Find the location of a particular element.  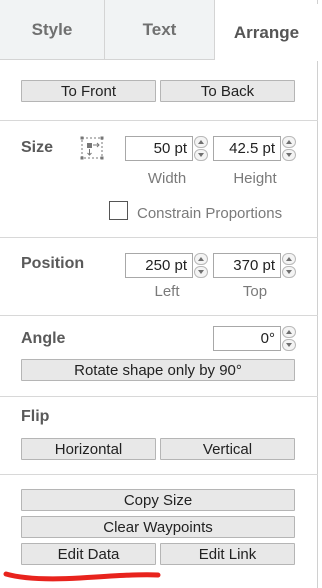

width-spinner is located at coordinates (201, 148).